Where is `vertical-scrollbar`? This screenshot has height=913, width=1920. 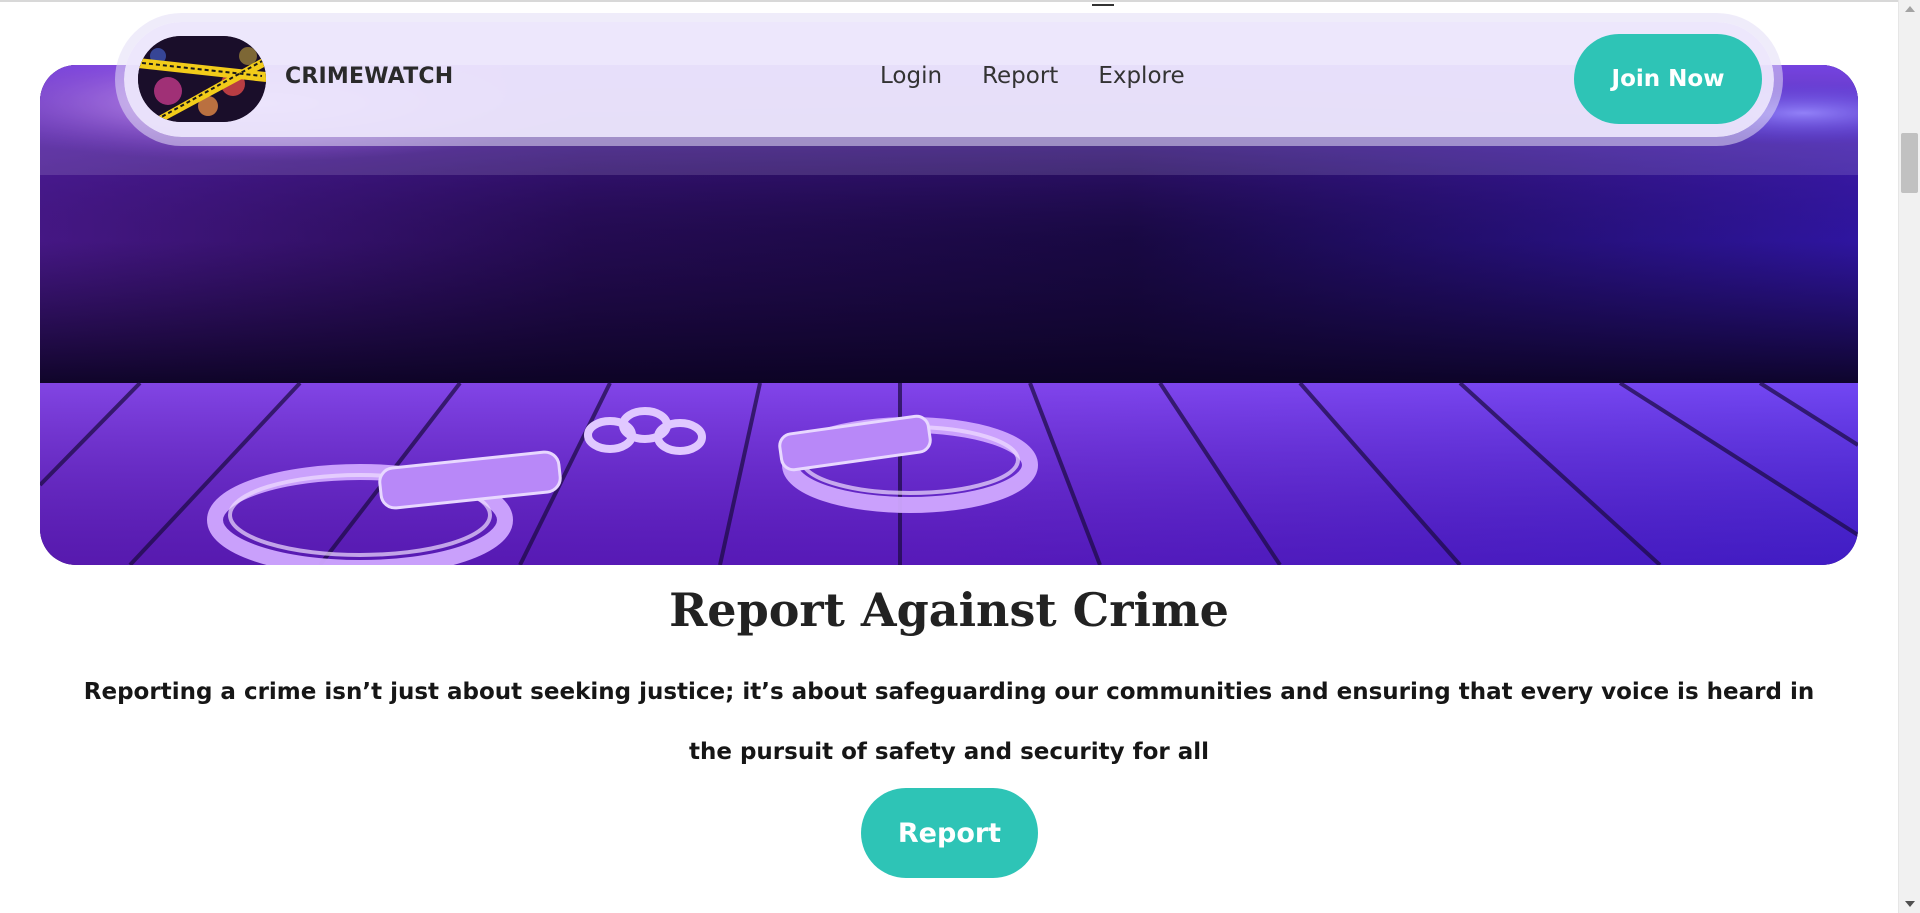 vertical-scrollbar is located at coordinates (1909, 456).